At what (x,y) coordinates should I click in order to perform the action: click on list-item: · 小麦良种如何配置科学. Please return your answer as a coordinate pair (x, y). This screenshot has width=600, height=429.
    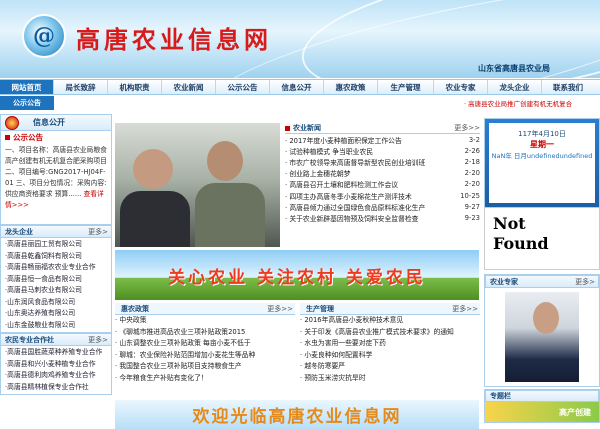
    Looking at the image, I should click on (390, 356).